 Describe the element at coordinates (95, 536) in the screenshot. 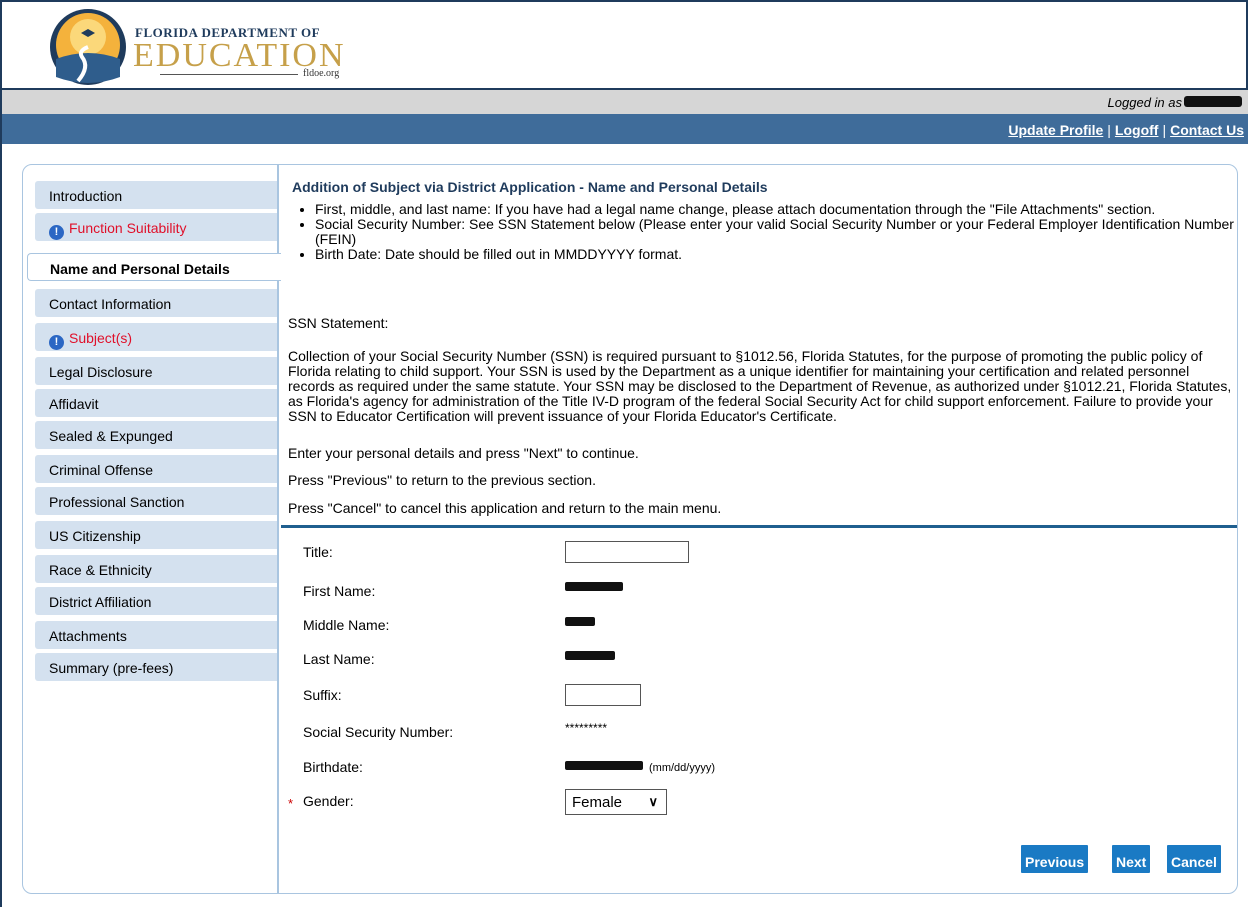

I see `sidebar-item-label: US Citizenship` at that location.